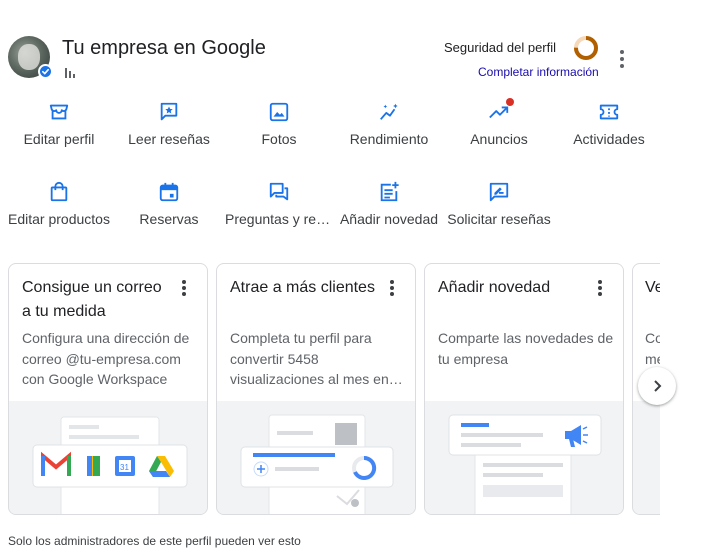  Describe the element at coordinates (499, 129) in the screenshot. I see `action-anuncios: Anuncios` at that location.